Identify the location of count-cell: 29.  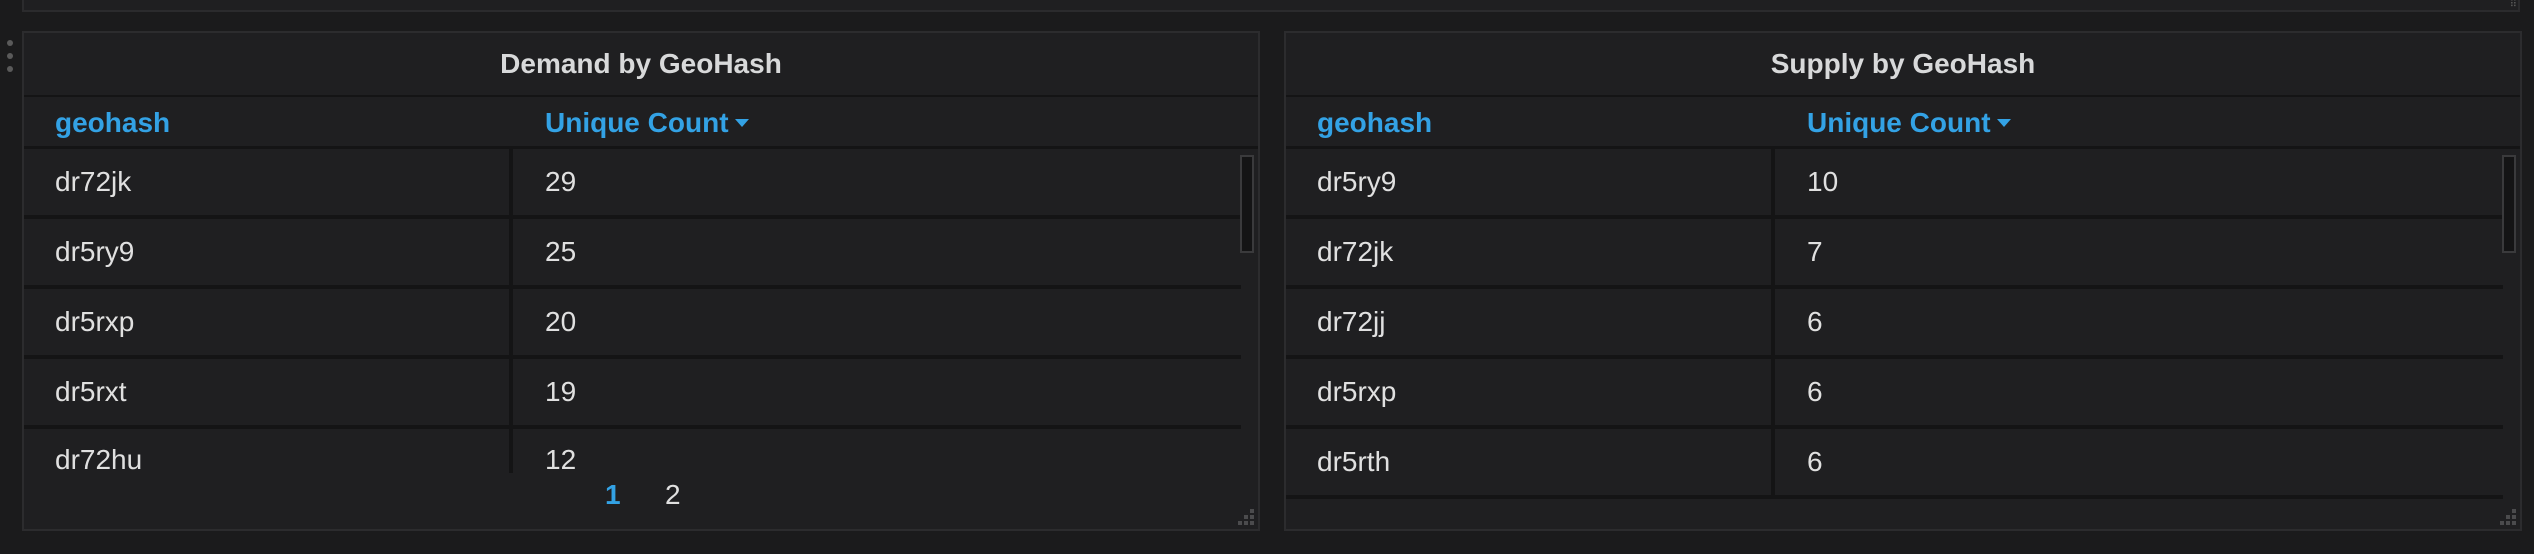
(561, 181).